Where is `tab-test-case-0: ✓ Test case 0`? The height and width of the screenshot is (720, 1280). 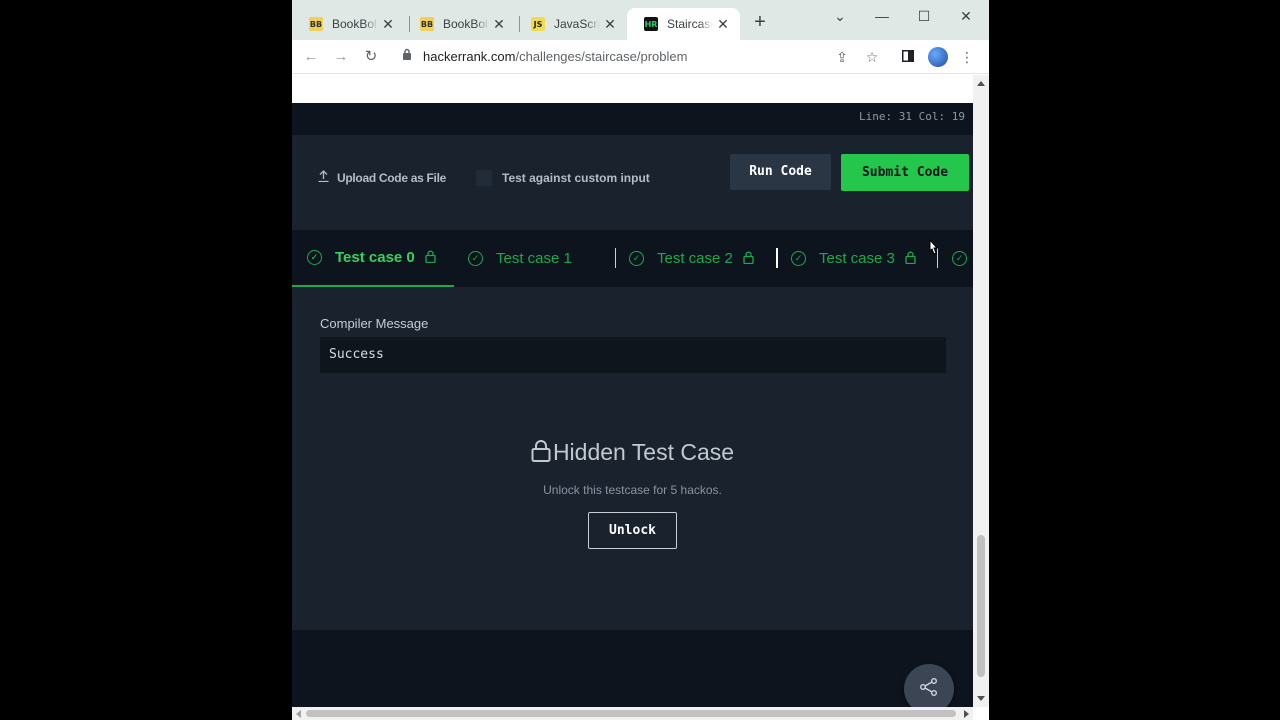
tab-test-case-0: ✓ Test case 0 is located at coordinates (373, 258).